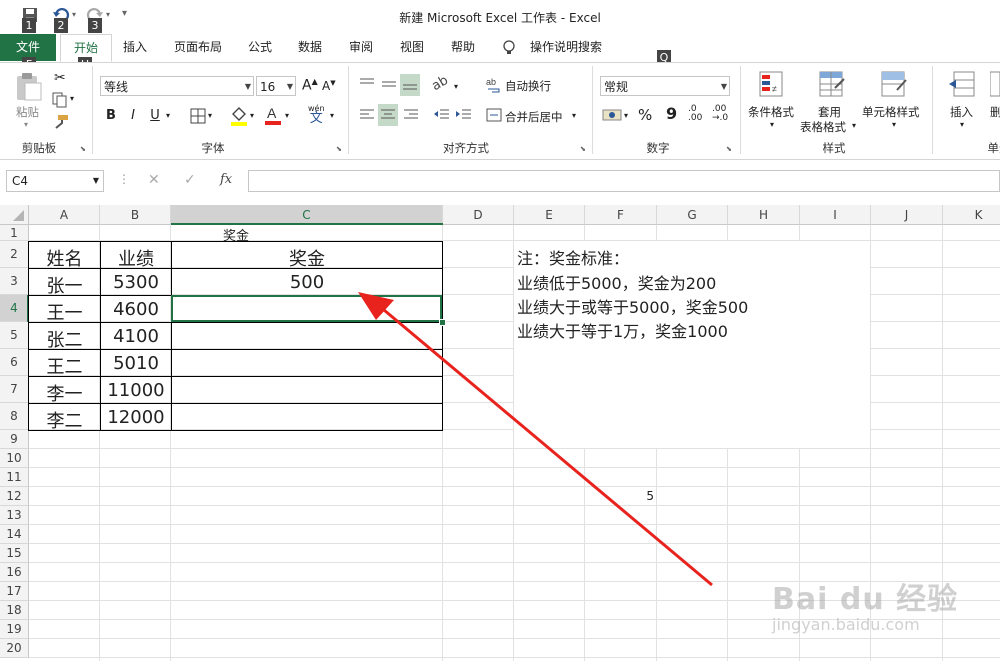 Image resolution: width=1000 pixels, height=661 pixels. Describe the element at coordinates (865, 599) in the screenshot. I see `watermark-logo: Bai du 经验` at that location.